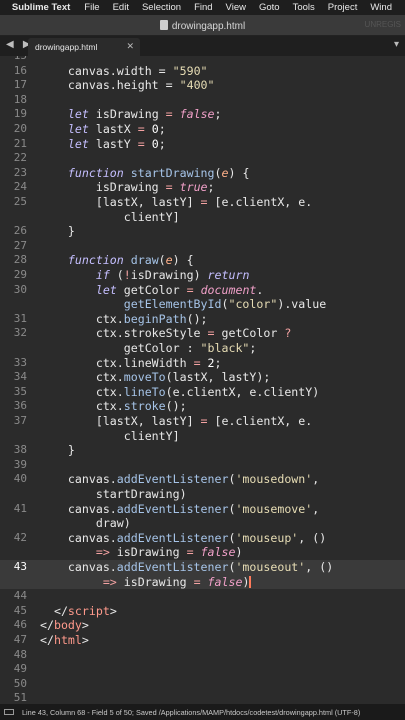 The image size is (405, 720). I want to click on tab-drowingapp: drowingapp.html ✕, so click(84, 47).